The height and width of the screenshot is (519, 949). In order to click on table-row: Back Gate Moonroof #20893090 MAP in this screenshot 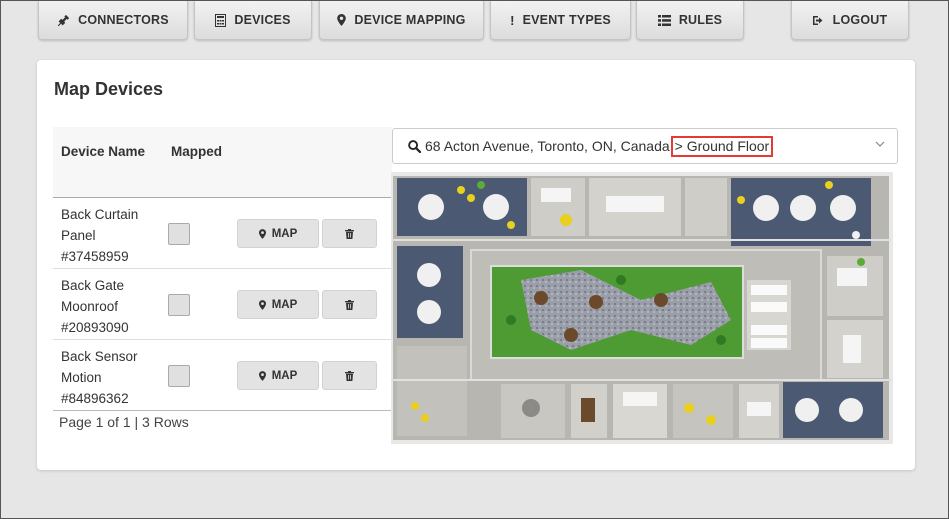, I will do `click(222, 304)`.